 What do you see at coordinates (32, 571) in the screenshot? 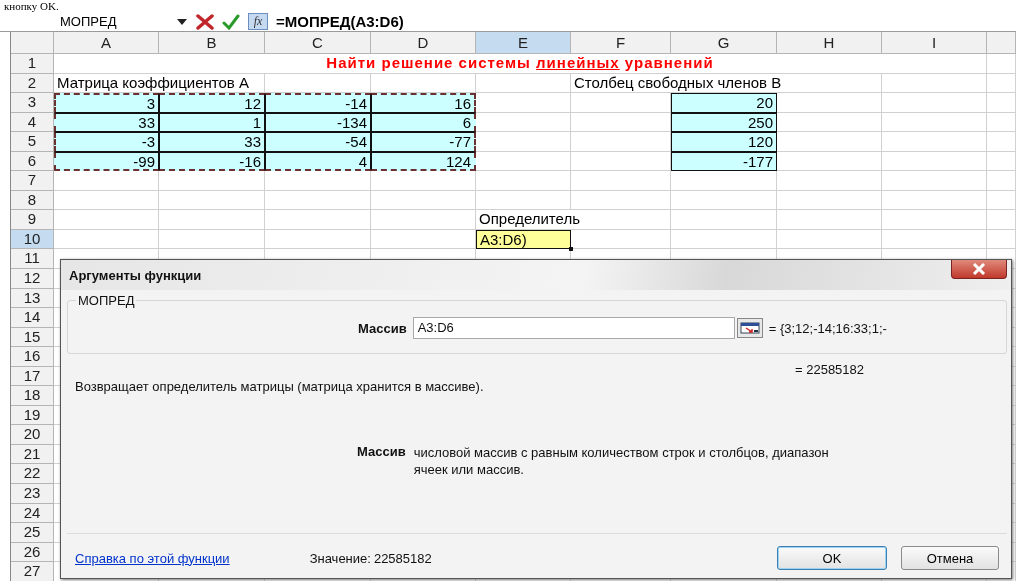
I see `row-header: 27` at bounding box center [32, 571].